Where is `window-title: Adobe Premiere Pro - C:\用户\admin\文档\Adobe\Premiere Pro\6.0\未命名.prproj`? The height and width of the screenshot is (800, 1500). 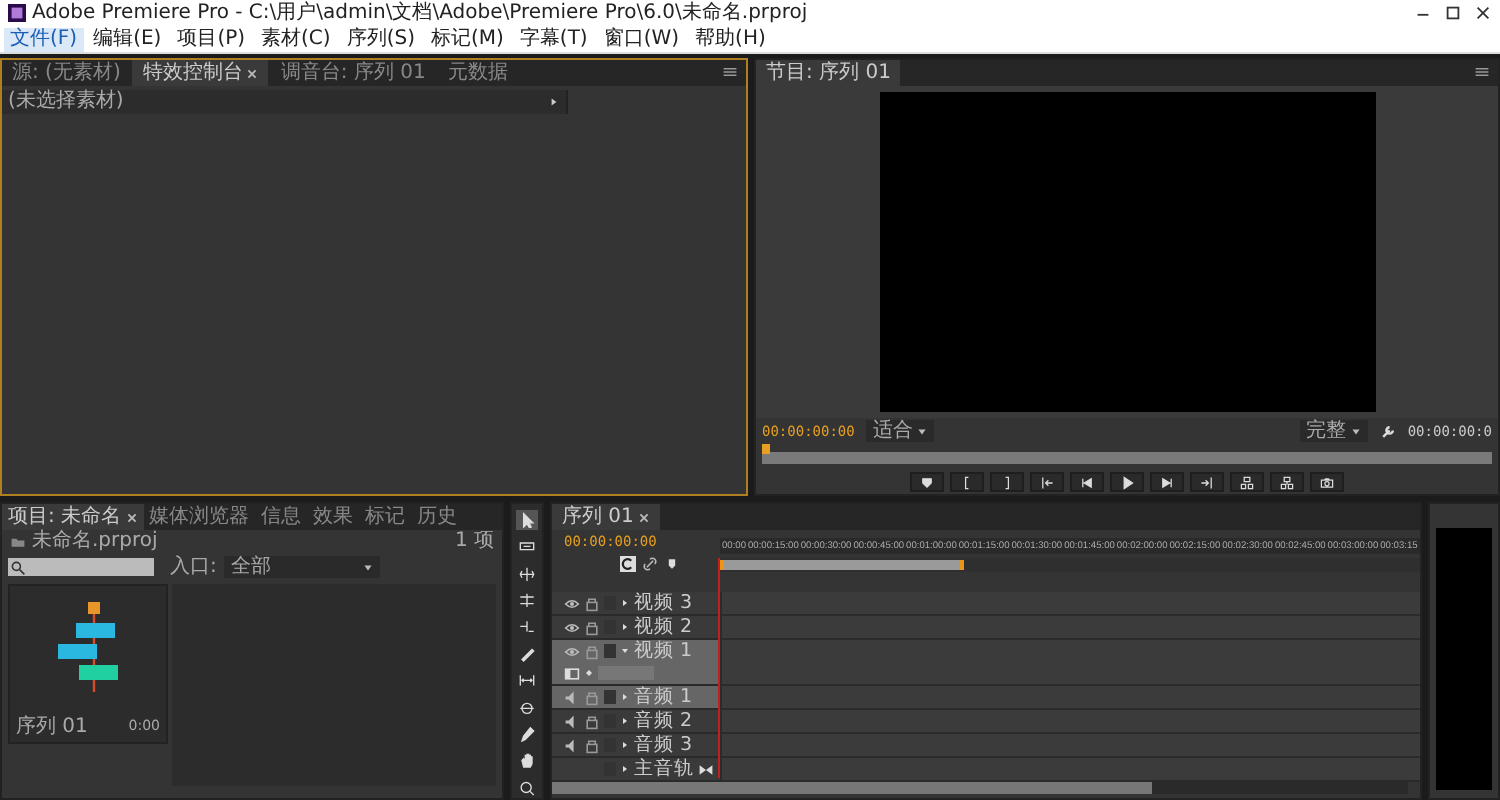
window-title: Adobe Premiere Pro - C:\用户\admin\文档\Adobe\Premiere Pro\6.0\未命名.prproj is located at coordinates (420, 13).